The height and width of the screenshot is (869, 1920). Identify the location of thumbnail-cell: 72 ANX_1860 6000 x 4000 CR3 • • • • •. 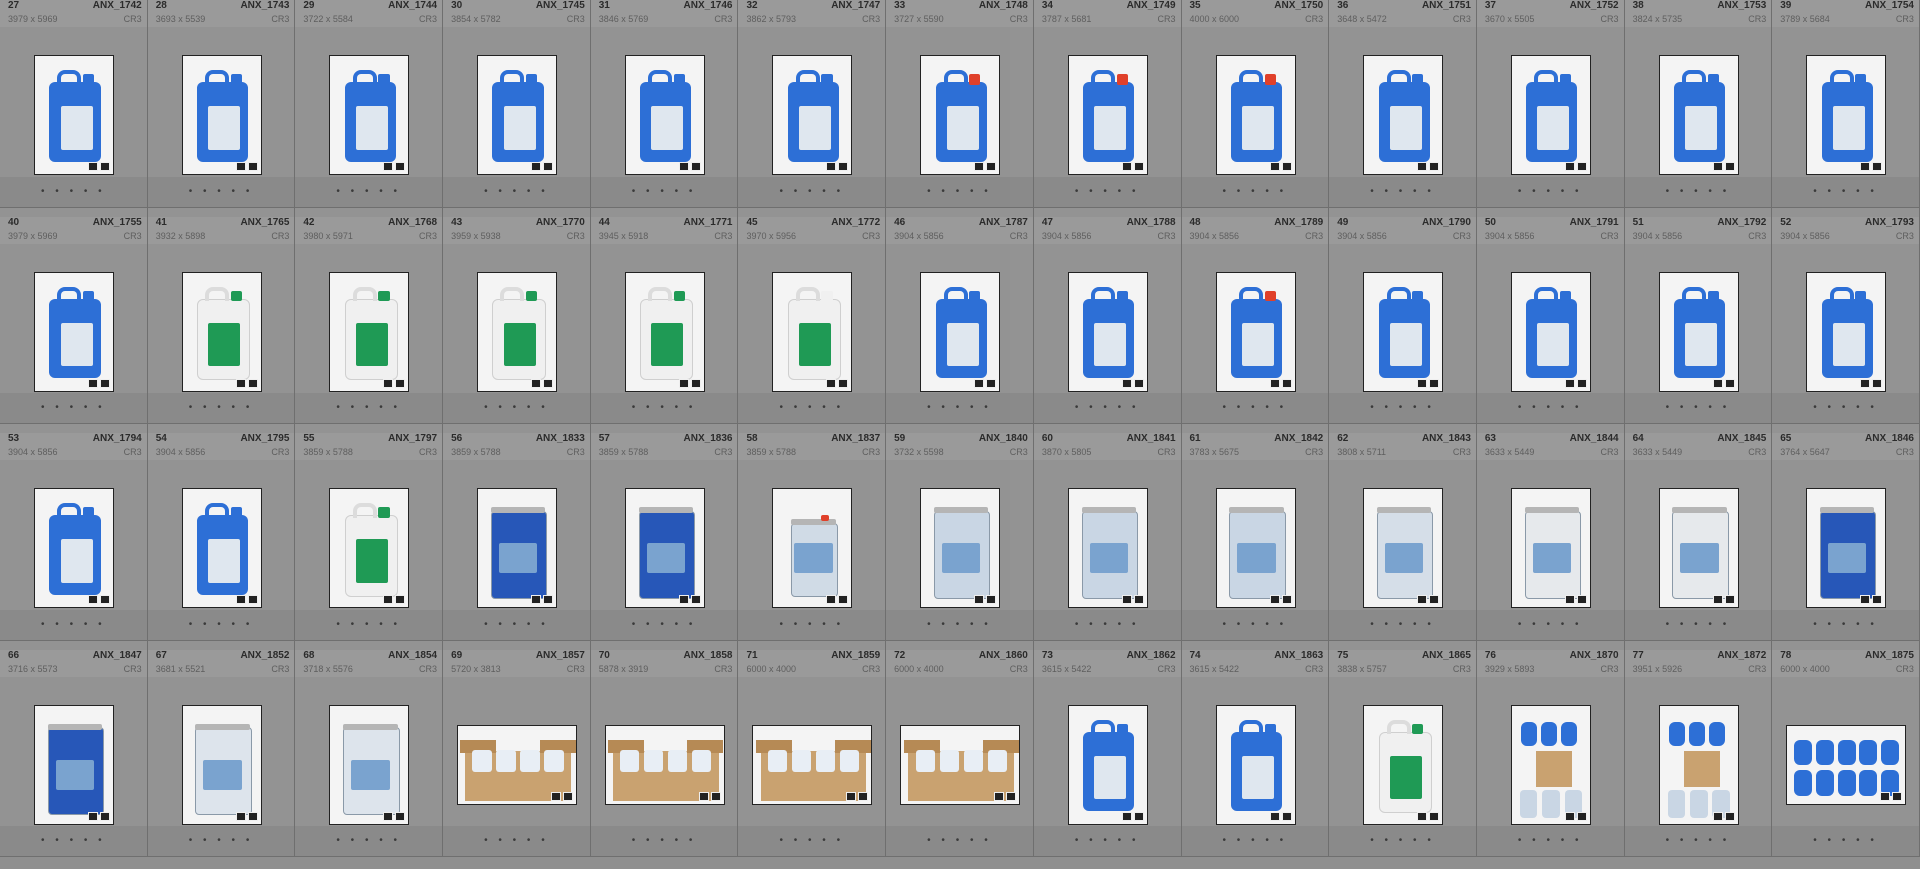
(960, 748).